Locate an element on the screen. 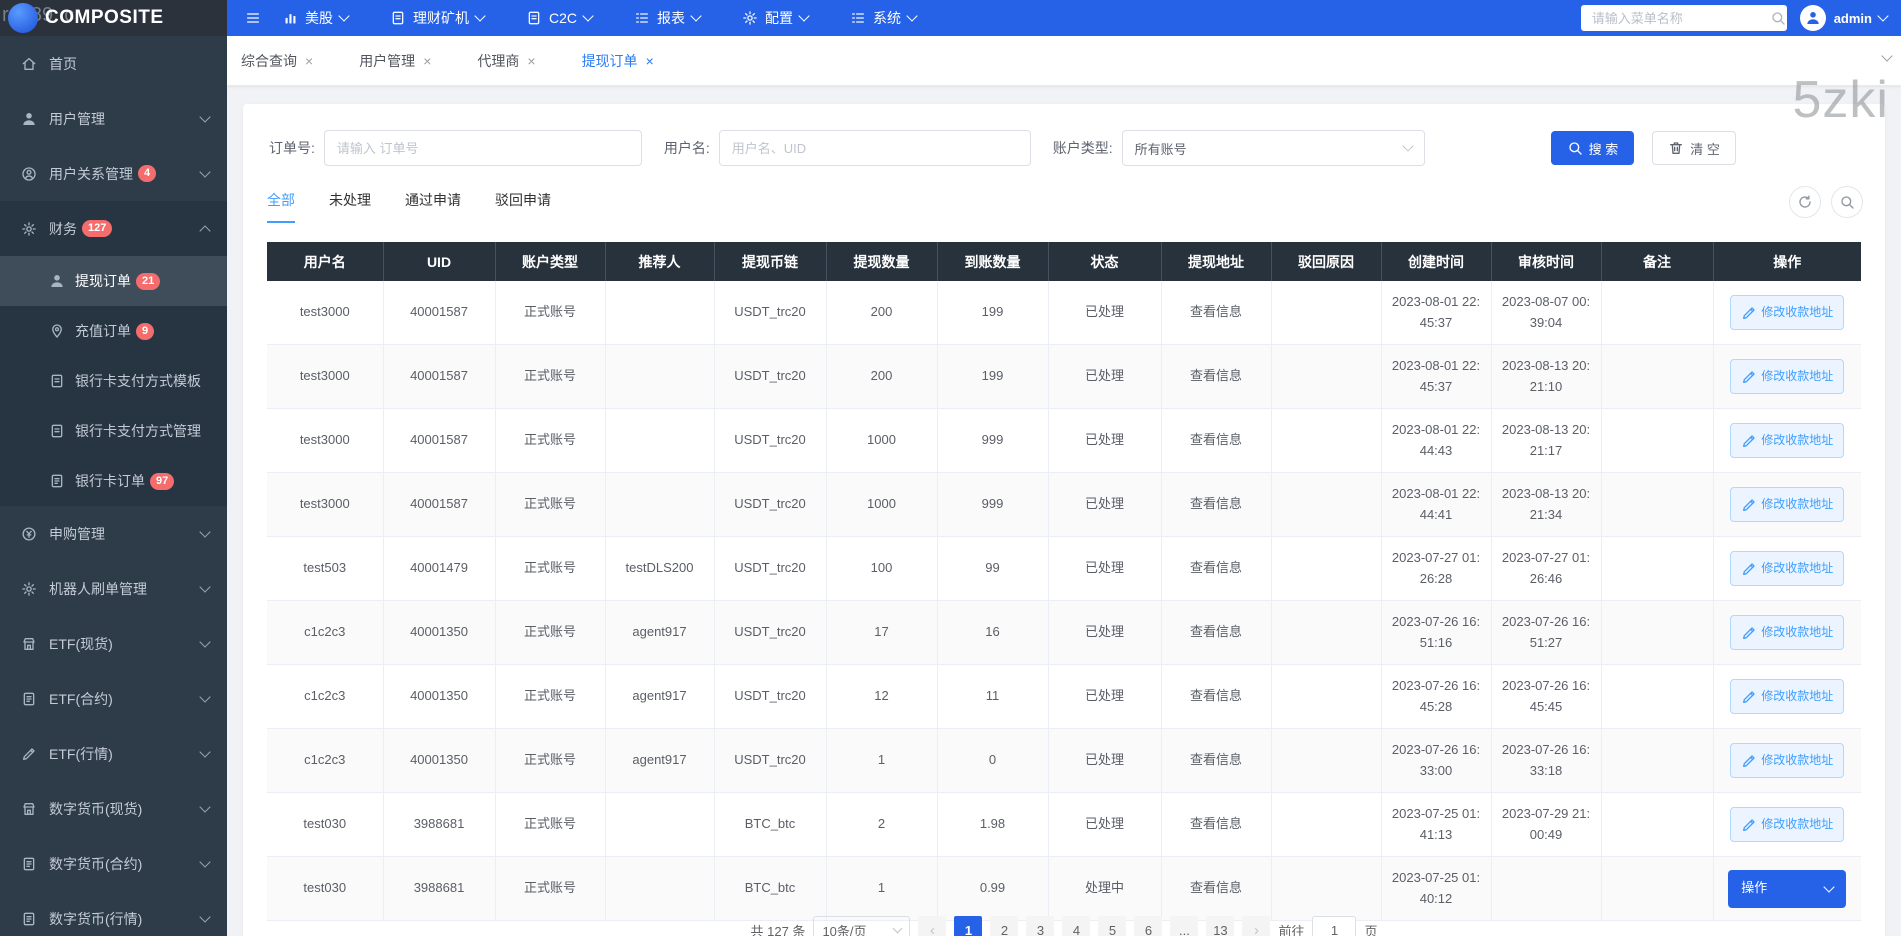 The height and width of the screenshot is (936, 1901). column-header: 账户类型 is located at coordinates (550, 261).